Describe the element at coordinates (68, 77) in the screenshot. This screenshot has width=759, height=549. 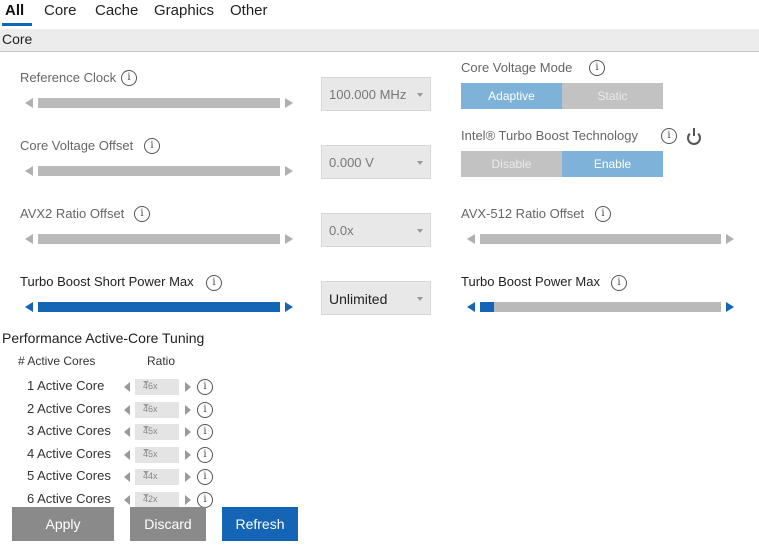
I see `reference-clock-label: Reference Clock` at that location.